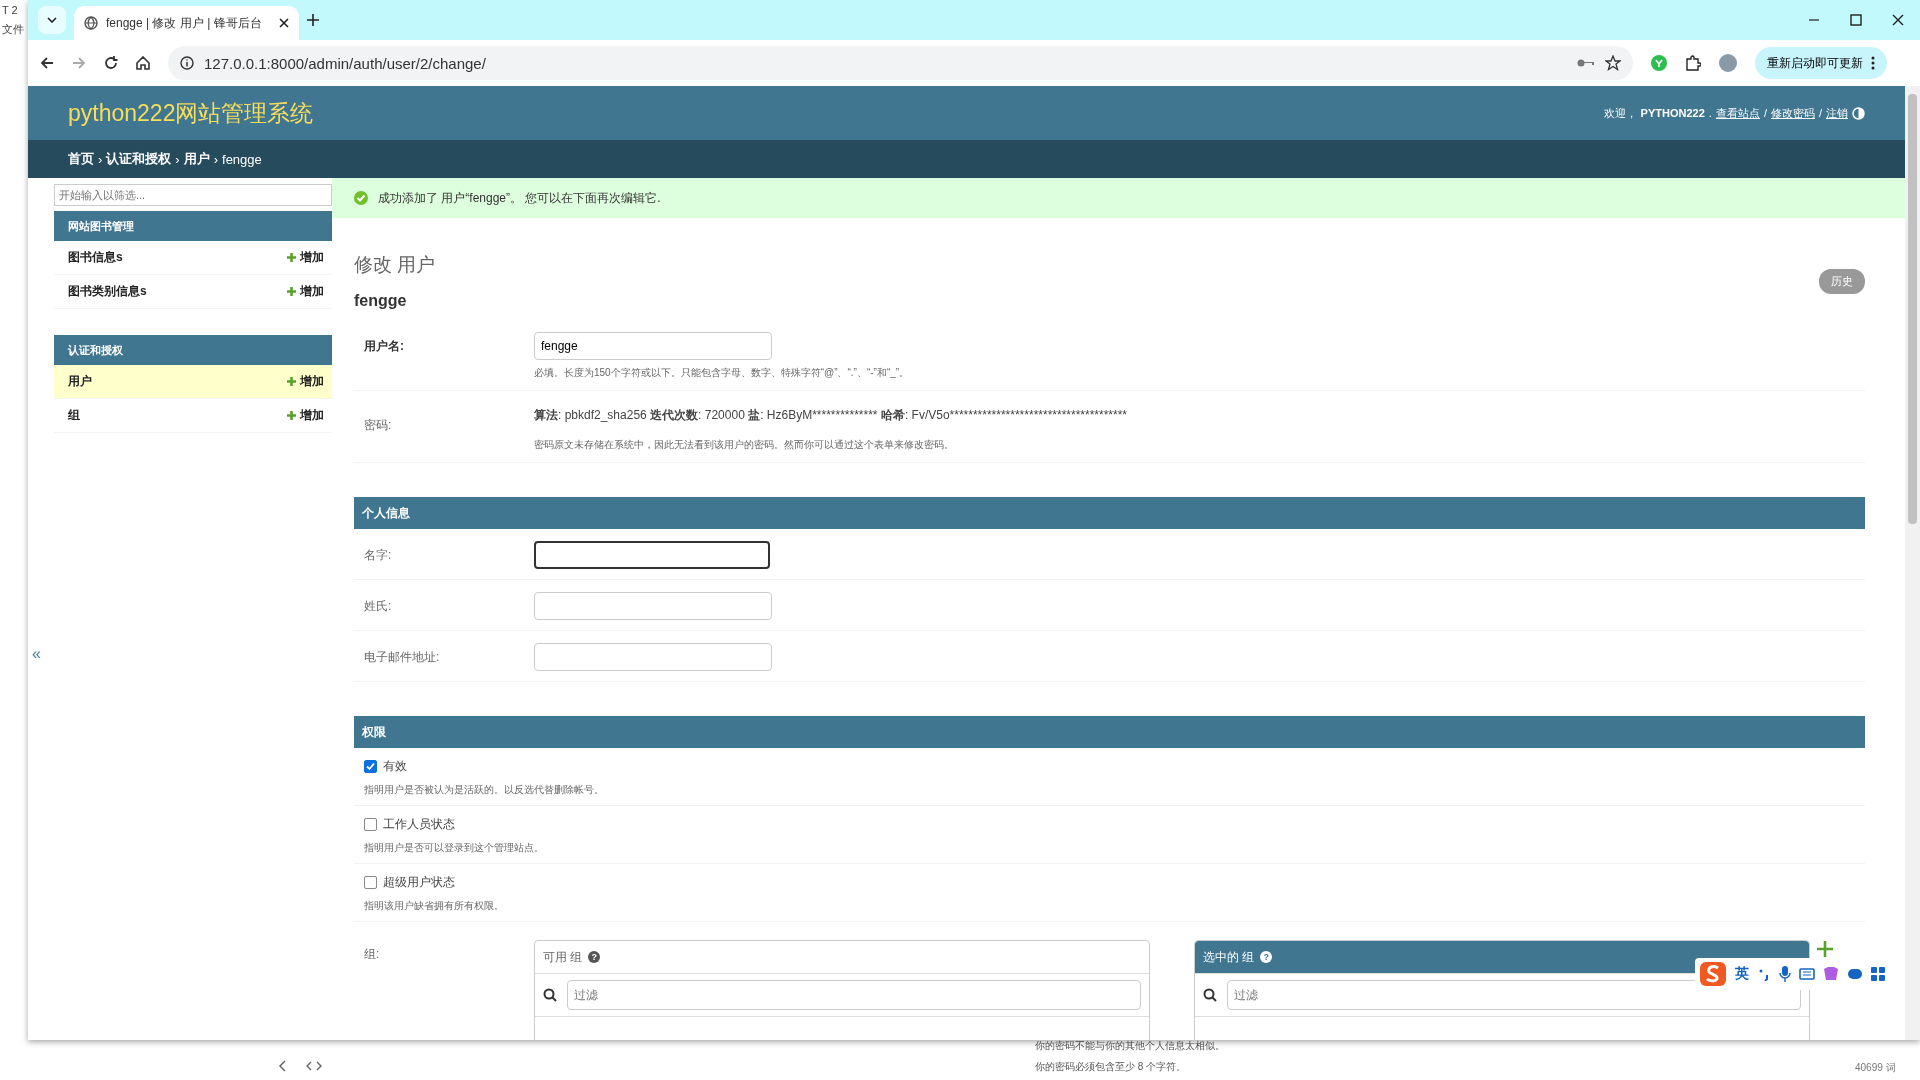 The width and height of the screenshot is (1920, 1080). Describe the element at coordinates (653, 346) in the screenshot. I see `username-field: fengge` at that location.